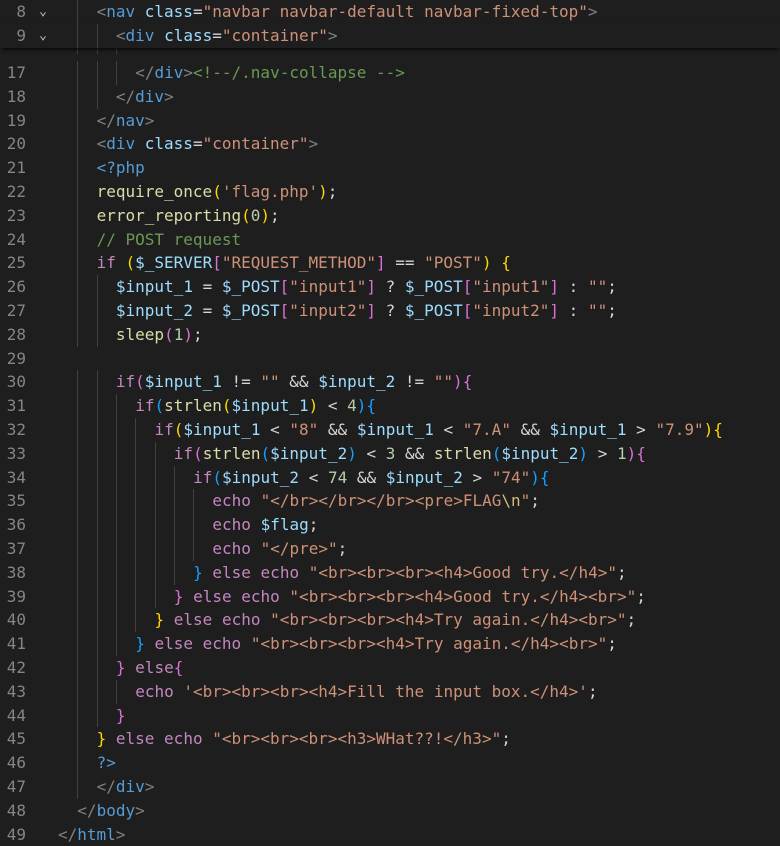  I want to click on code-token: $flag, so click(284, 525).